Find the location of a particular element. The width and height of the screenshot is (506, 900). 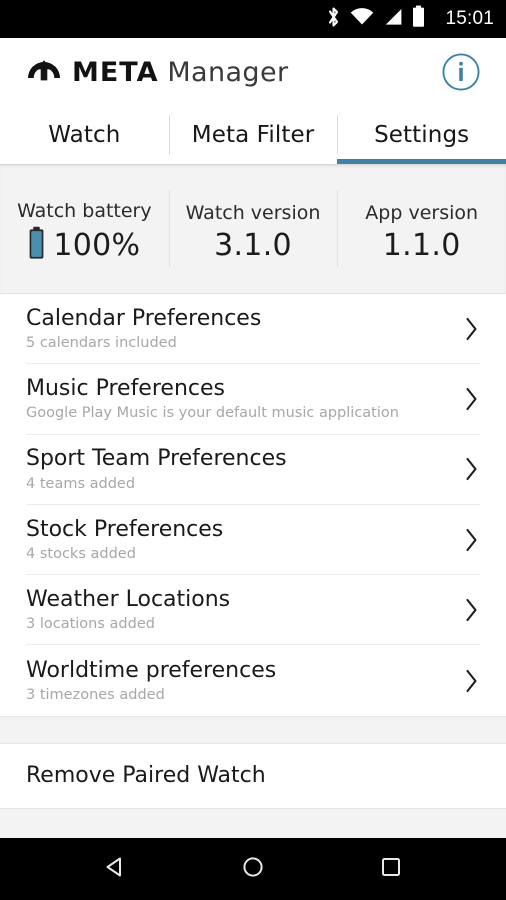

row-subtitle: 4 teams added is located at coordinates (81, 483).